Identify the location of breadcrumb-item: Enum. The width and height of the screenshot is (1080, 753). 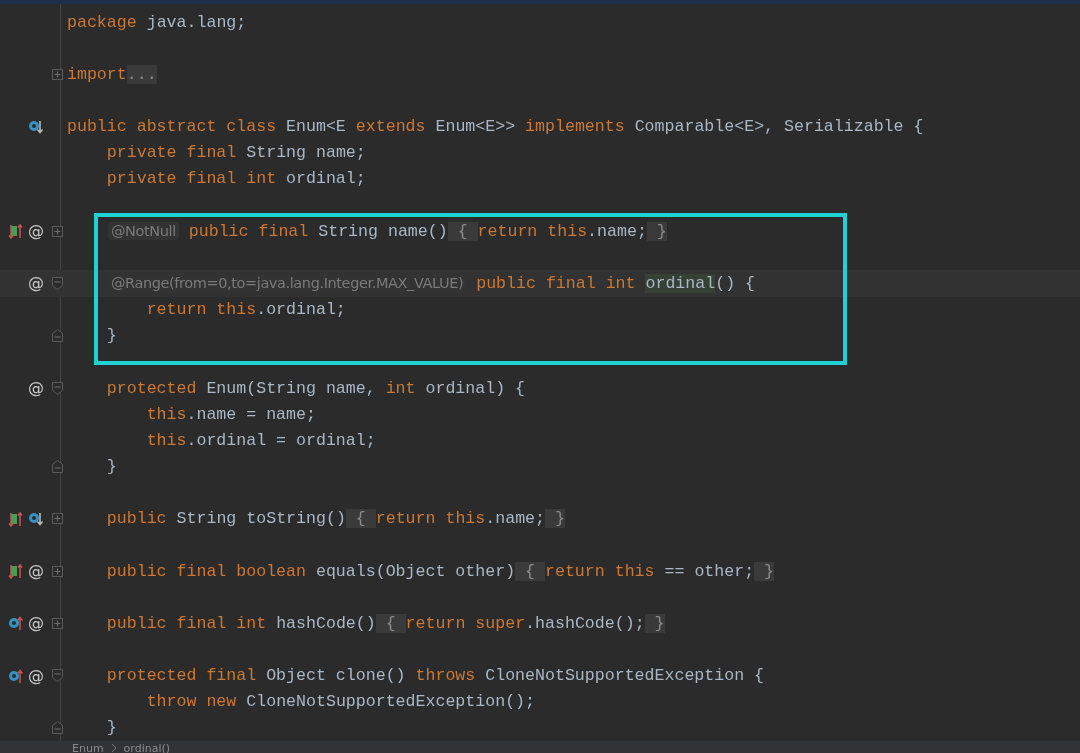
(88, 747).